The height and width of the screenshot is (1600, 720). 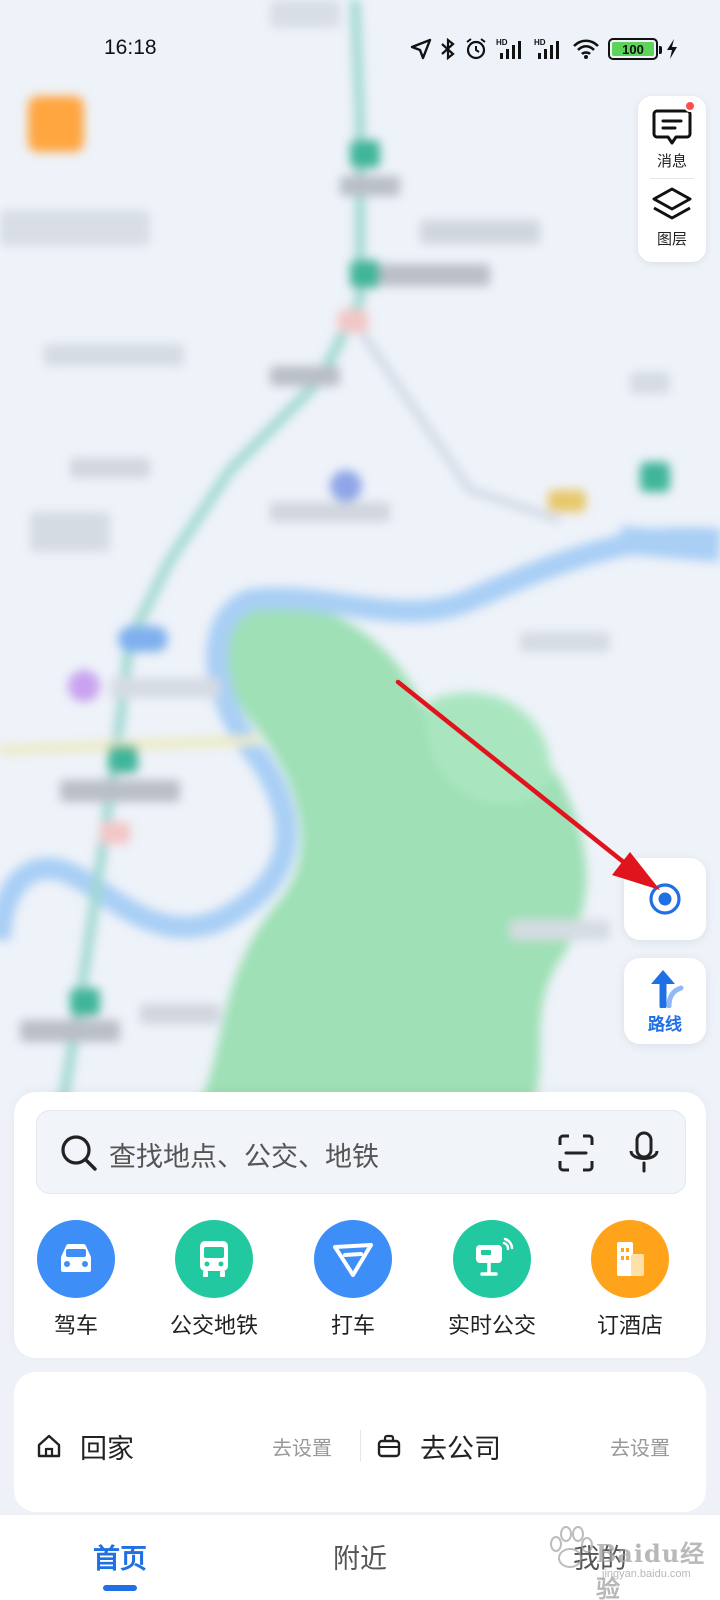 What do you see at coordinates (353, 1259) in the screenshot?
I see `taxi-icon` at bounding box center [353, 1259].